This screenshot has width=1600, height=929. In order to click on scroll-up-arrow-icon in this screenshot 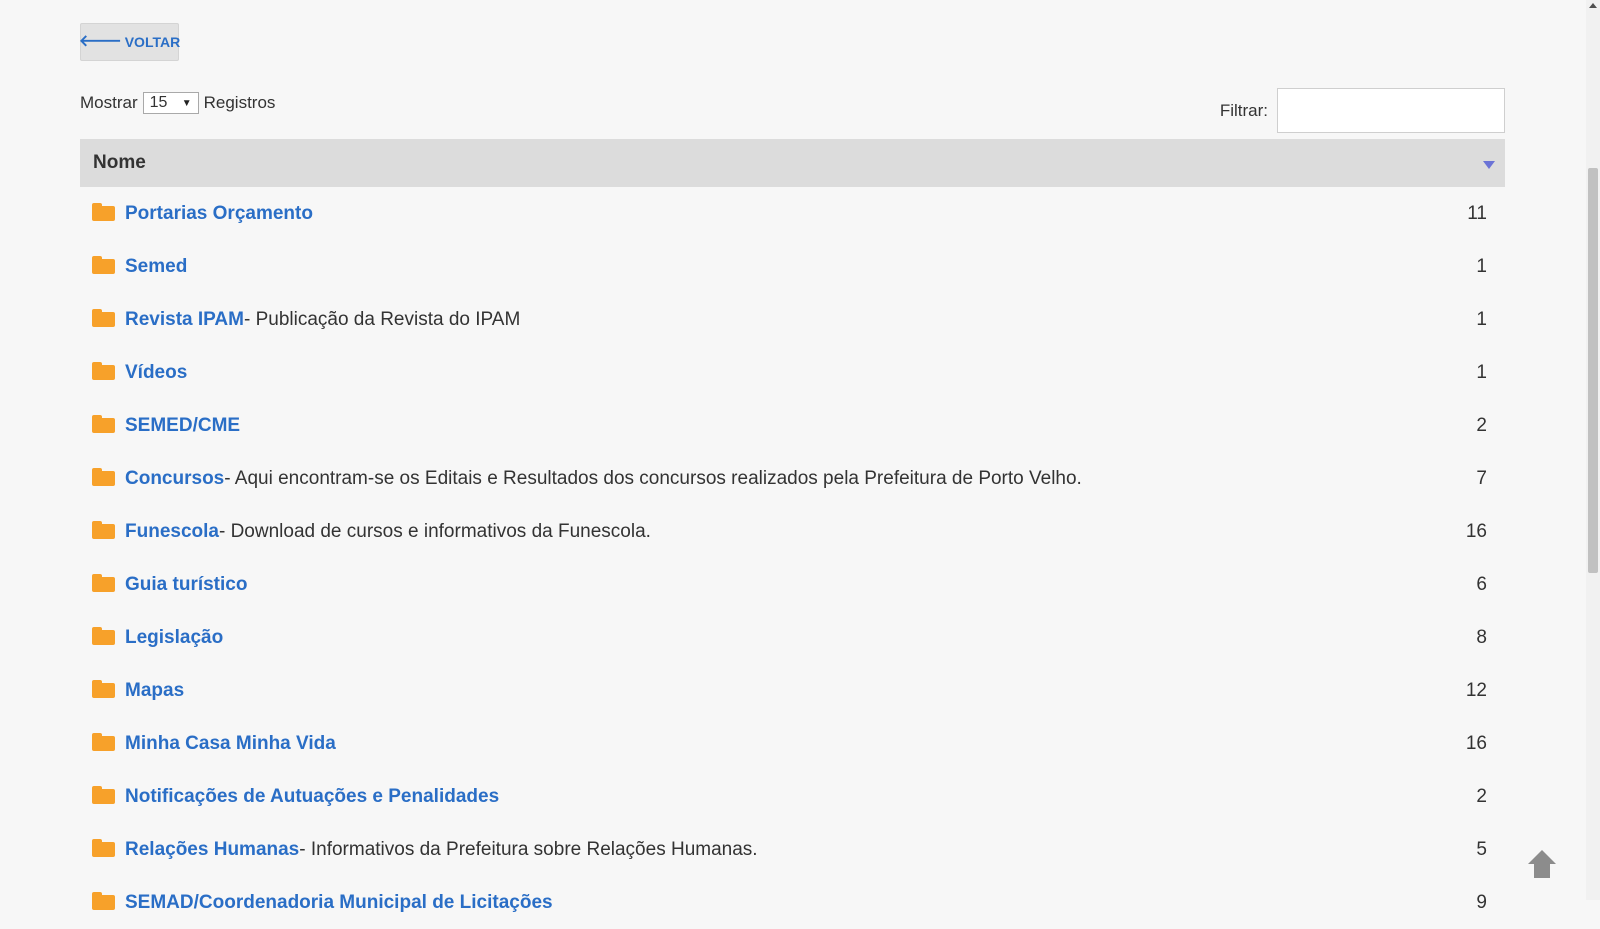, I will do `click(1593, 5)`.